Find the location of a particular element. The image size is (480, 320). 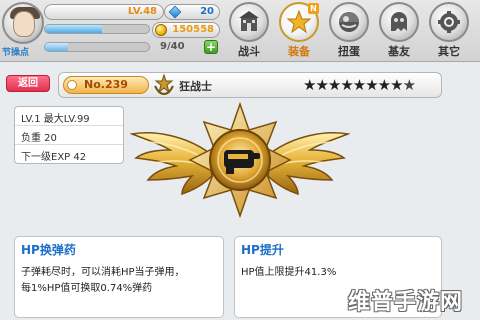

back-button: 返回 is located at coordinates (28, 83).